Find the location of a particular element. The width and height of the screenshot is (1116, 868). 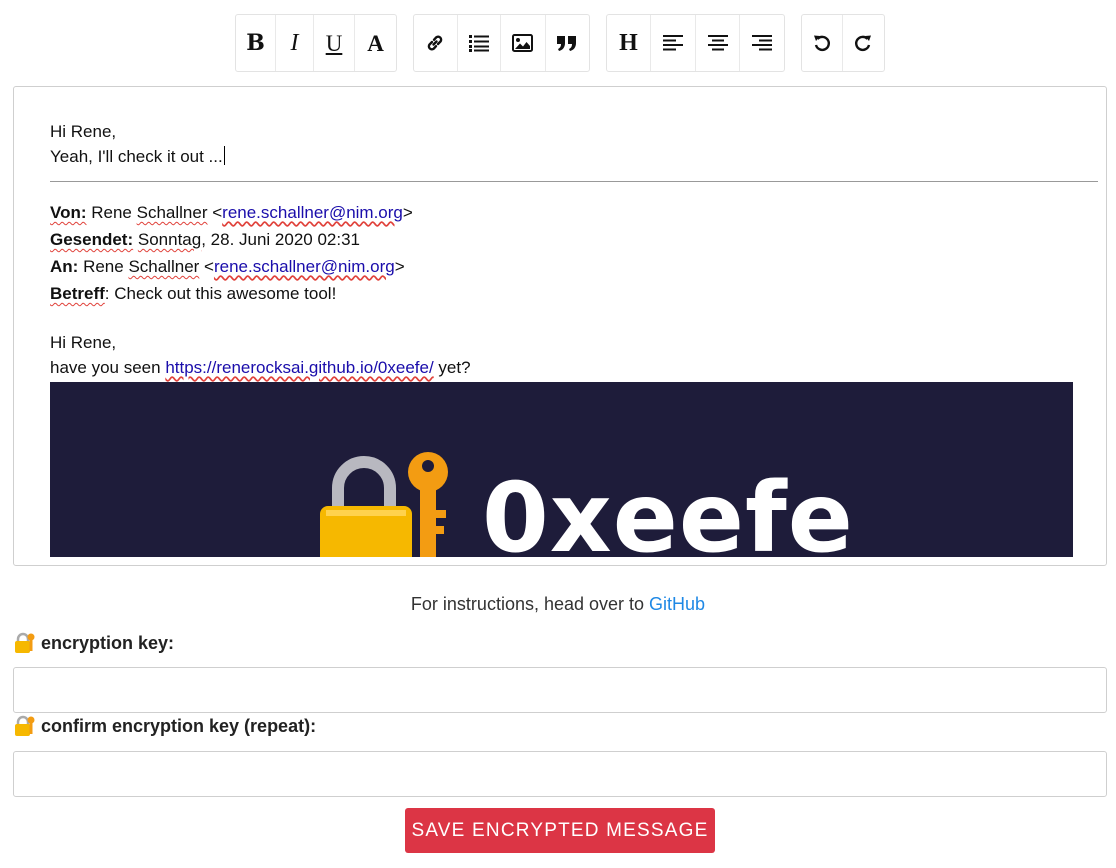

heading-icon: H is located at coordinates (628, 43).